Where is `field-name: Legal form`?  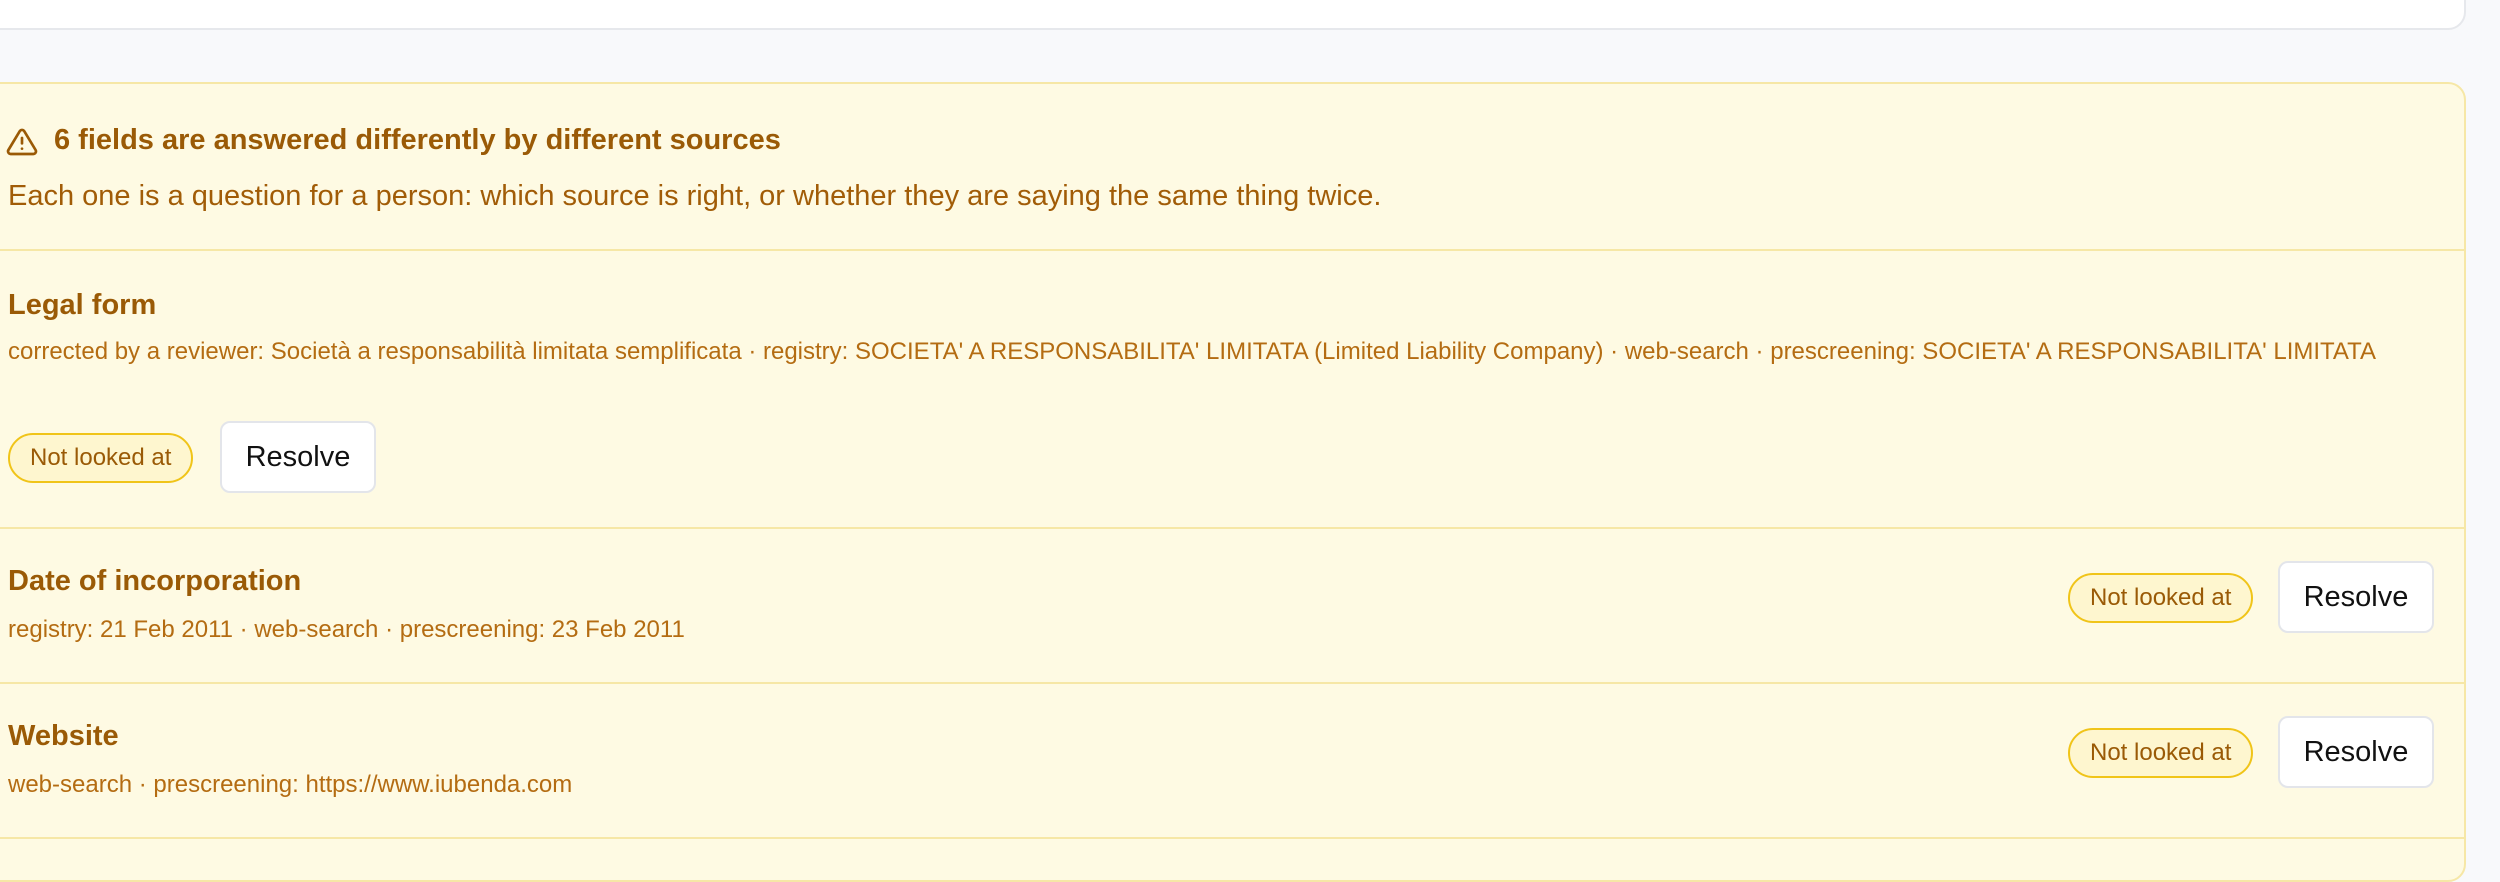 field-name: Legal form is located at coordinates (82, 305).